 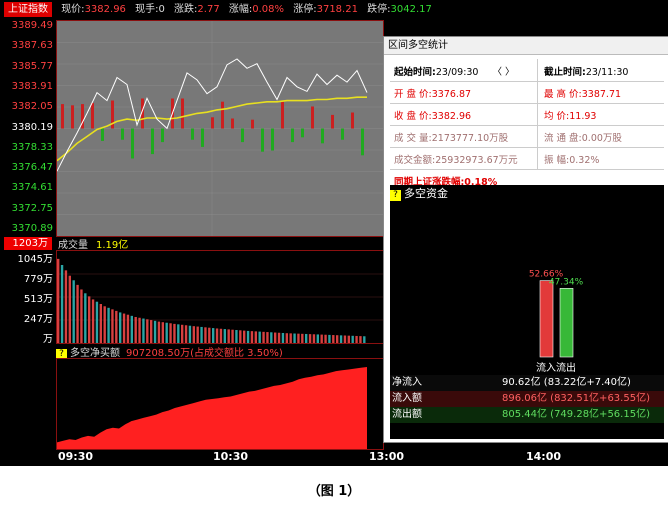 I want to click on money-flow-chart: 52.66%流入47.34%流出, so click(x=556, y=322).